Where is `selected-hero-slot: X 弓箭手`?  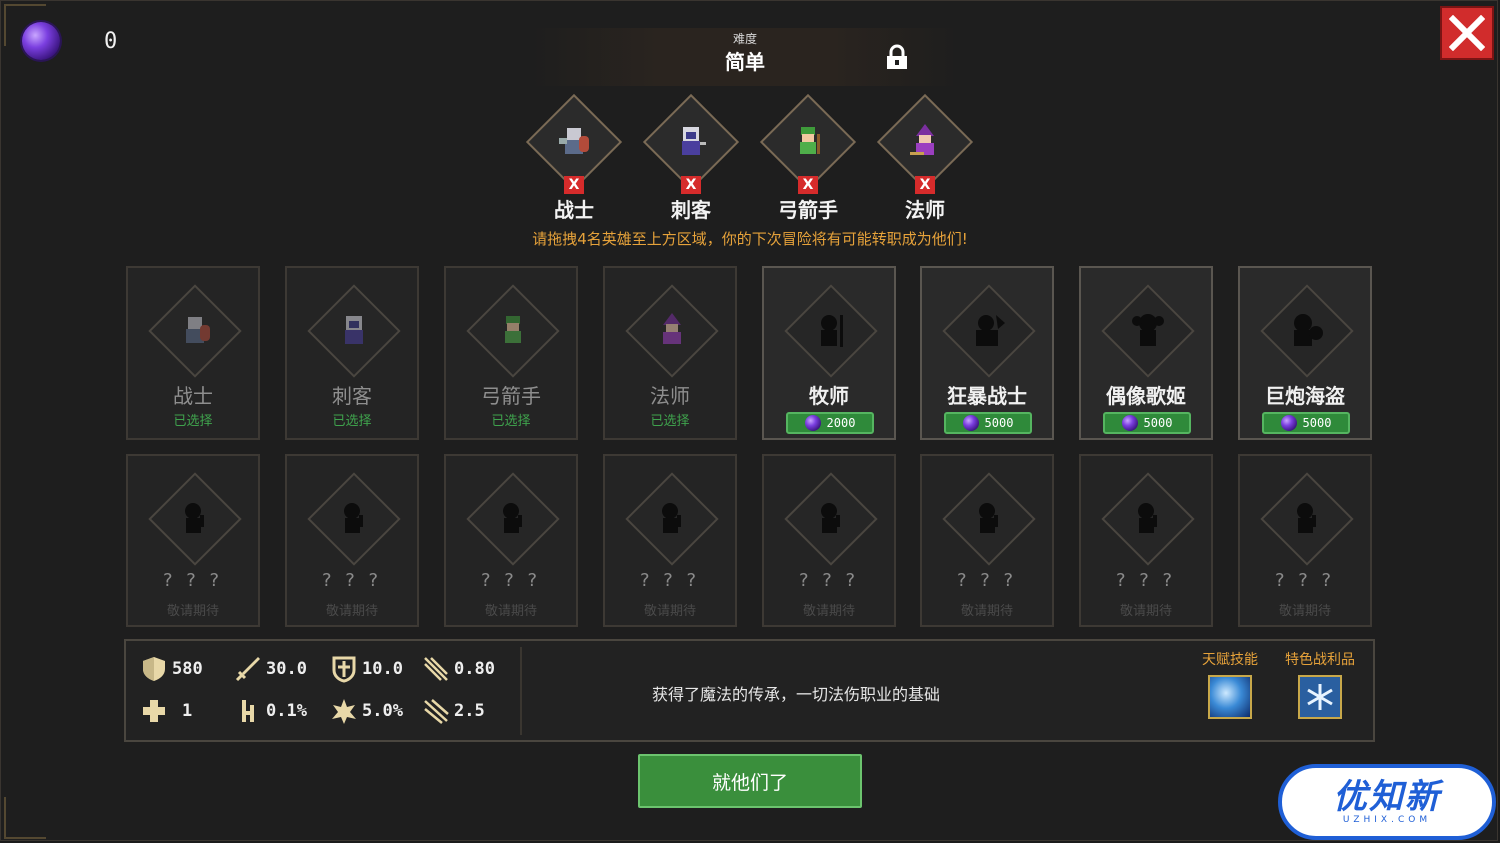
selected-hero-slot: X 弓箭手 is located at coordinates (808, 157).